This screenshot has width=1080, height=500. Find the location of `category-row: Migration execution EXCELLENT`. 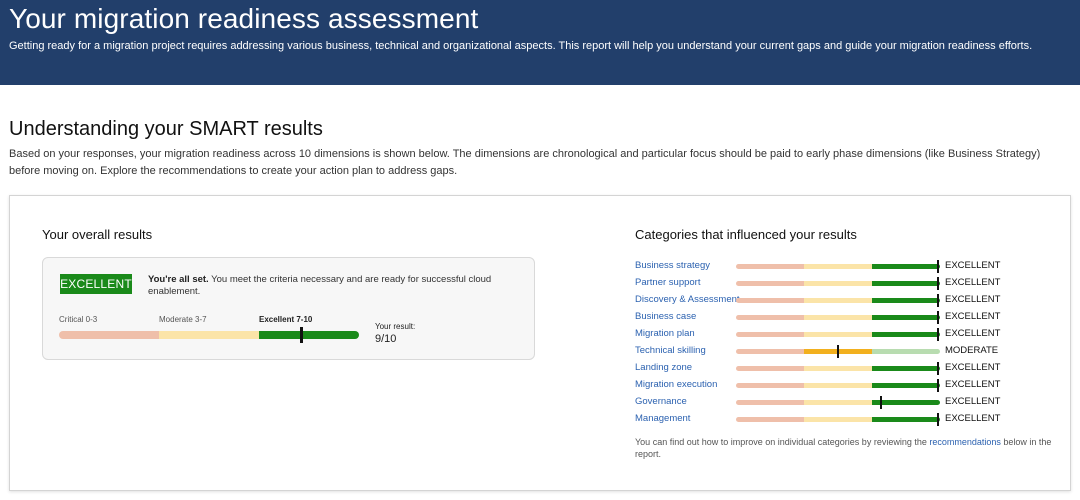

category-row: Migration execution EXCELLENT is located at coordinates (850, 384).